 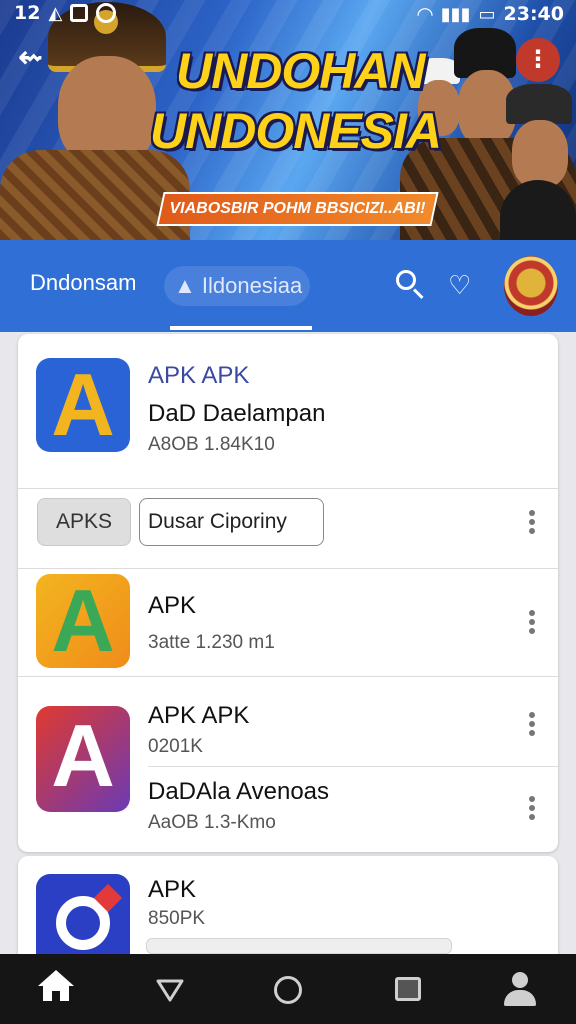 I want to click on search-icon, so click(x=412, y=286).